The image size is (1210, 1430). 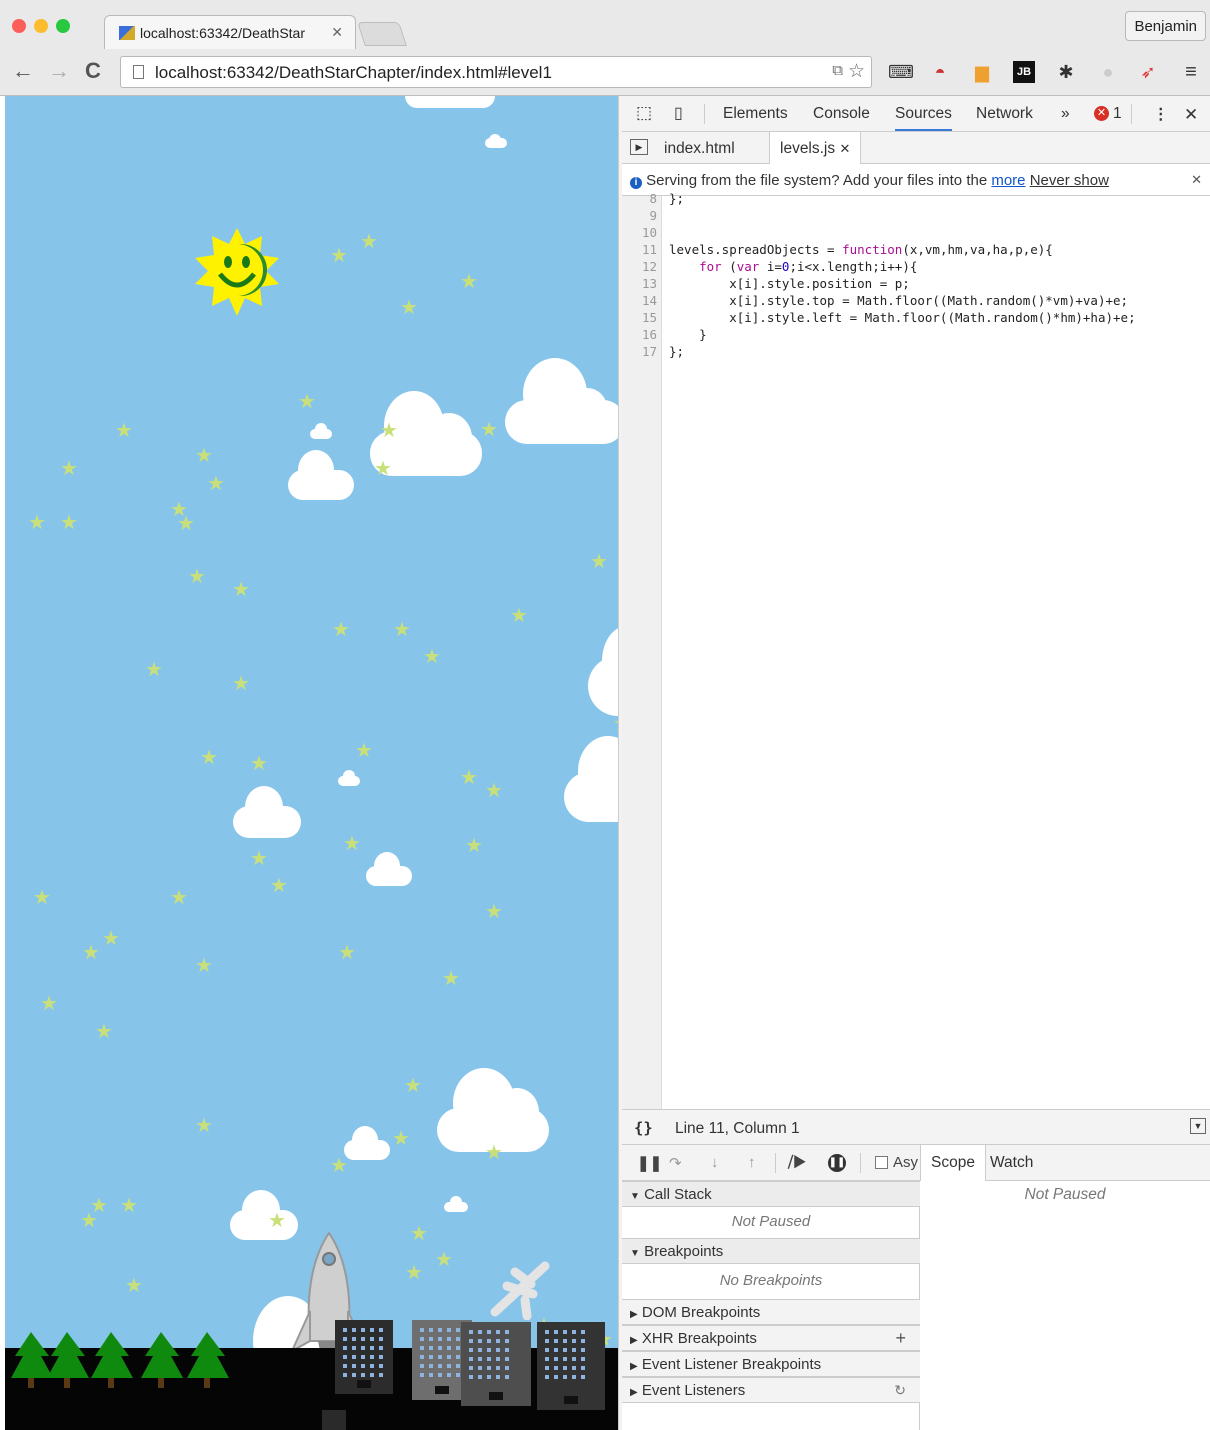 What do you see at coordinates (639, 351) in the screenshot?
I see `line-number: 17` at bounding box center [639, 351].